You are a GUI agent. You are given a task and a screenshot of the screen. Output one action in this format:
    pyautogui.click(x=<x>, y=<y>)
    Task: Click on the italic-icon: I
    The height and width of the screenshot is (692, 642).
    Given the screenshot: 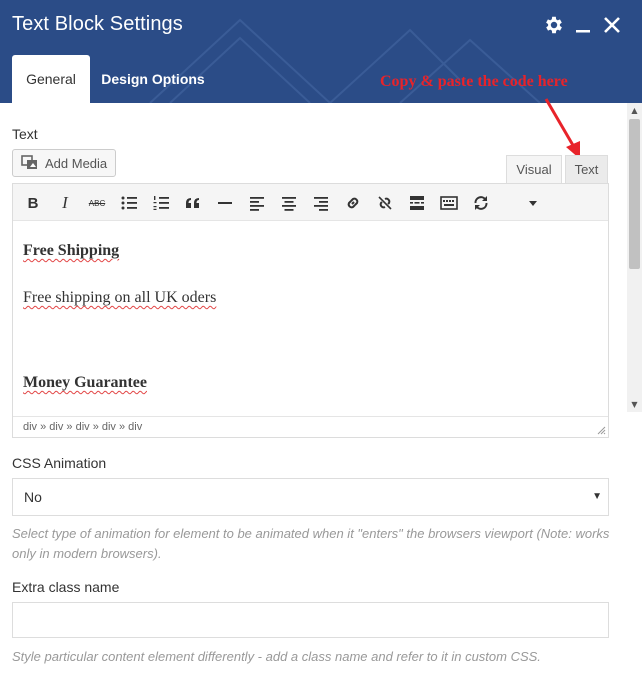 What is the action you would take?
    pyautogui.click(x=65, y=202)
    